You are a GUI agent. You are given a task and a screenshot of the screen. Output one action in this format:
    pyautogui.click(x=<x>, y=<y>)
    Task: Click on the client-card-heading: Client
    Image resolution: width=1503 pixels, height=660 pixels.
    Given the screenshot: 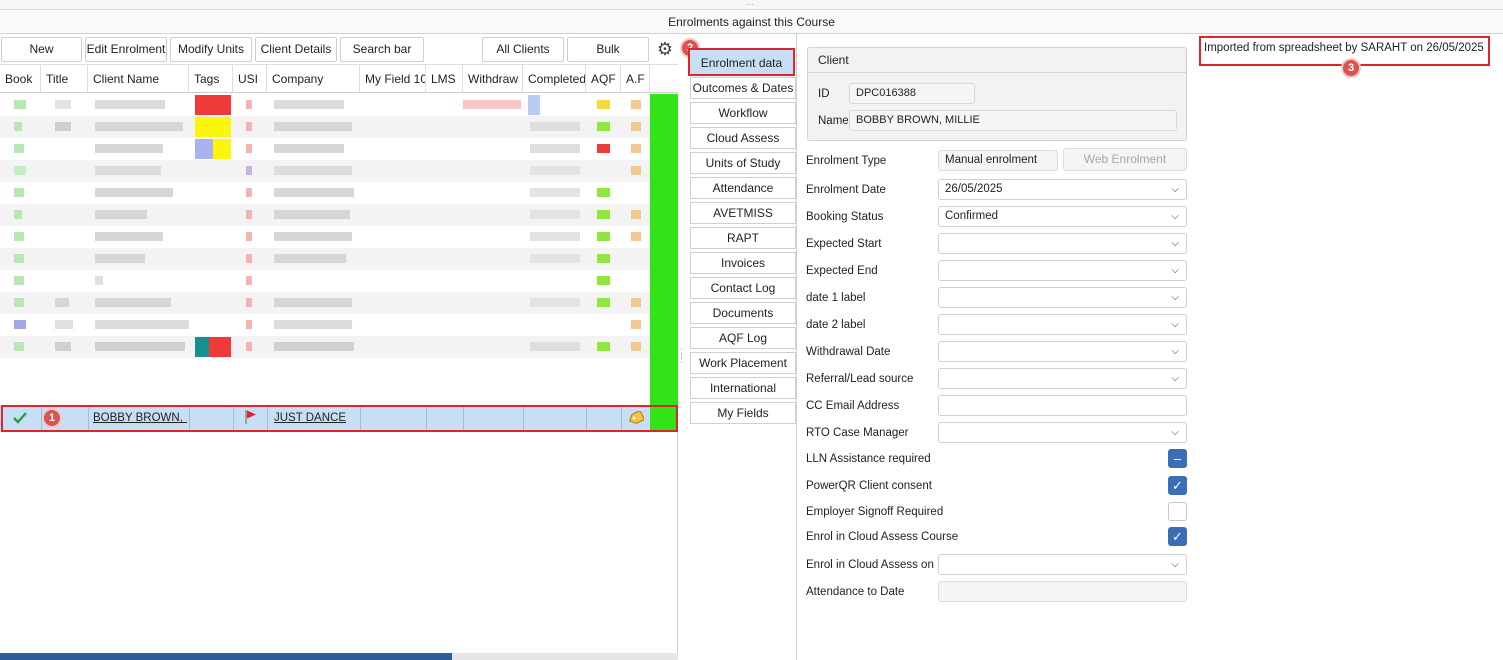 What is the action you would take?
    pyautogui.click(x=997, y=60)
    